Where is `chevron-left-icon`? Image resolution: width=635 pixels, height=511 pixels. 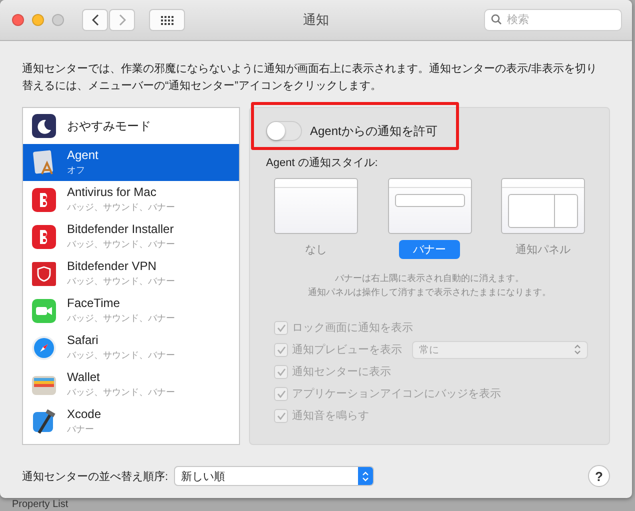 chevron-left-icon is located at coordinates (95, 20).